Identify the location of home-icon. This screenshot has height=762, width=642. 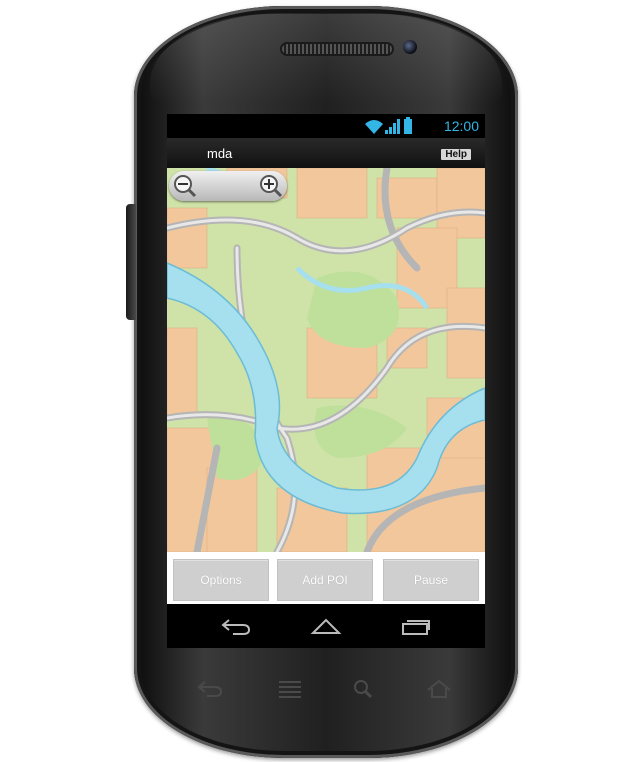
(326, 626).